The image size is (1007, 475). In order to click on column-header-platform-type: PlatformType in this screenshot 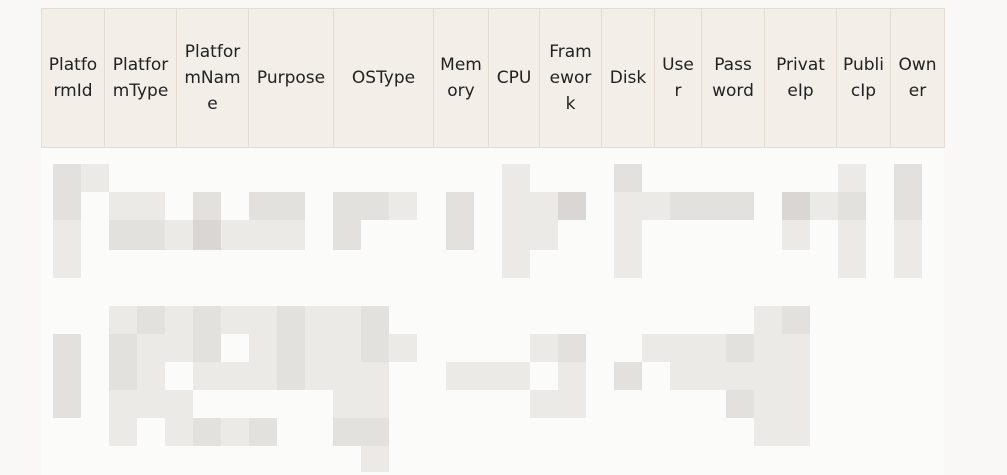, I will do `click(140, 78)`.